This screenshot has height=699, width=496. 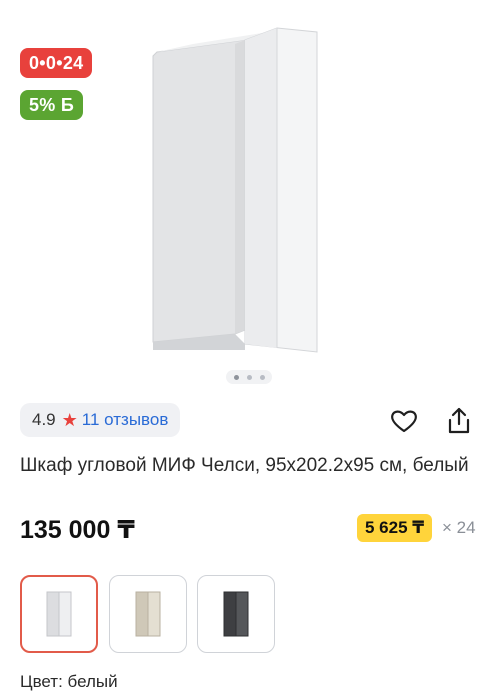 I want to click on product-price: 135 000 ₸, so click(x=77, y=530).